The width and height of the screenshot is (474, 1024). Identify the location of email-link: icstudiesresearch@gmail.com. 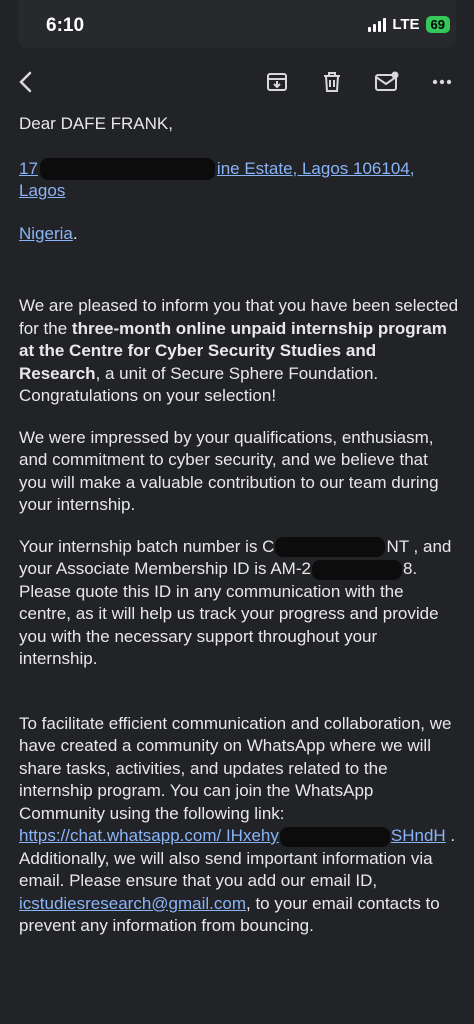
(132, 903).